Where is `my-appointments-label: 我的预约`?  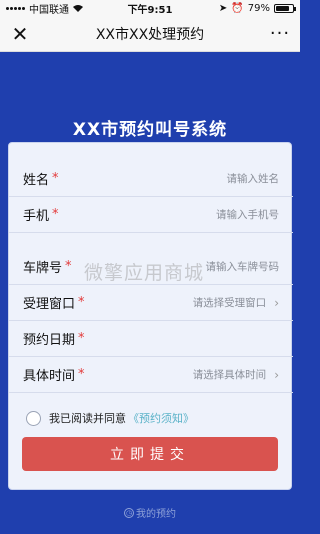
my-appointments-label: 我的预约 is located at coordinates (156, 514).